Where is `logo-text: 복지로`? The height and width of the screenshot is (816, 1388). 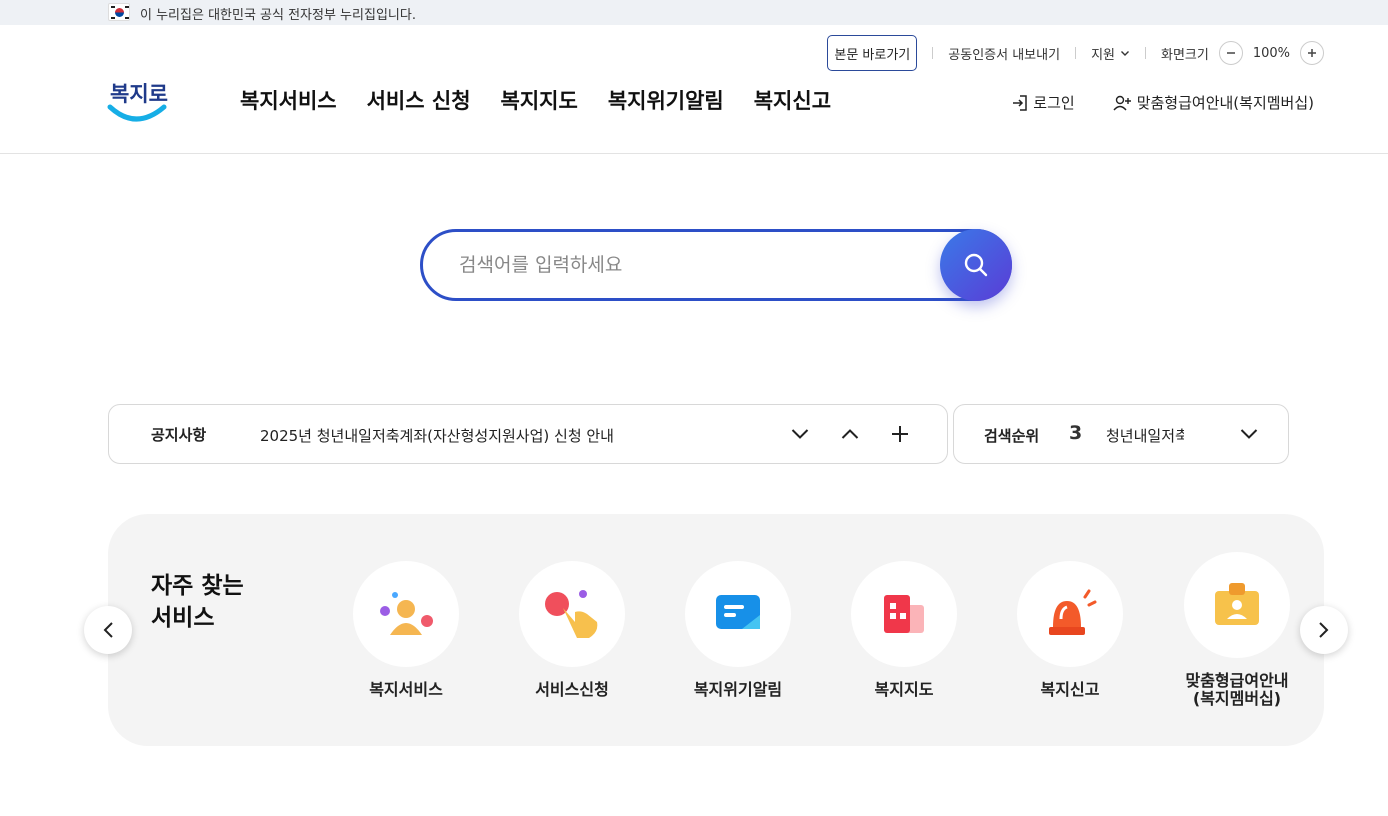 logo-text: 복지로 is located at coordinates (139, 94).